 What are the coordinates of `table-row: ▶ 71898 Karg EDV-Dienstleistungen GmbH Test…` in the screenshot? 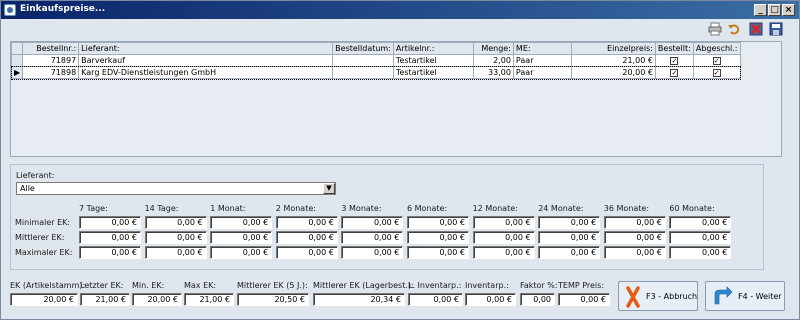 It's located at (375, 72).